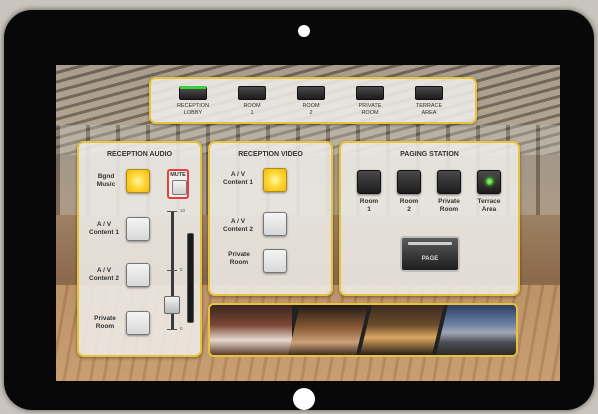 The width and height of the screenshot is (598, 414). Describe the element at coordinates (370, 109) in the screenshot. I see `room-button-label: PRIVATE ROOM` at that location.